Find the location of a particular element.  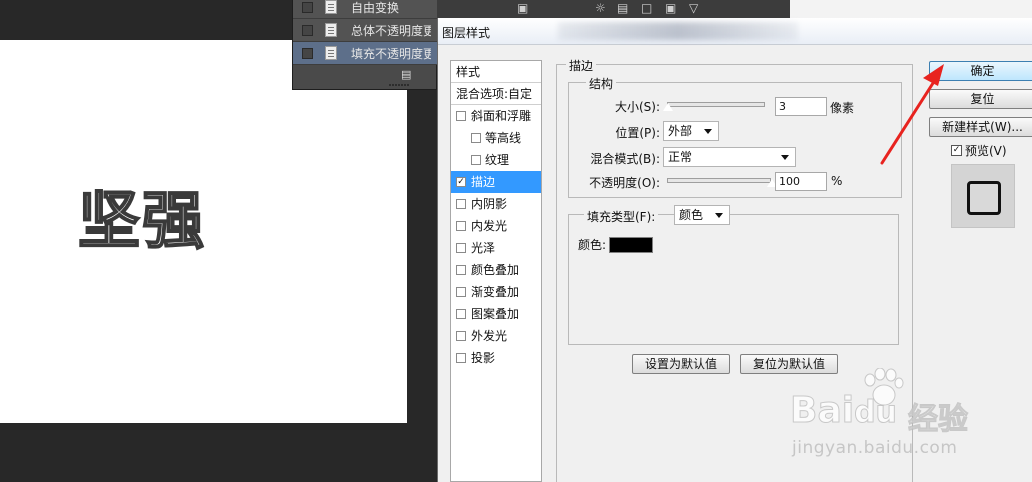

dialog-titlebar: 图层样式 is located at coordinates (735, 31).